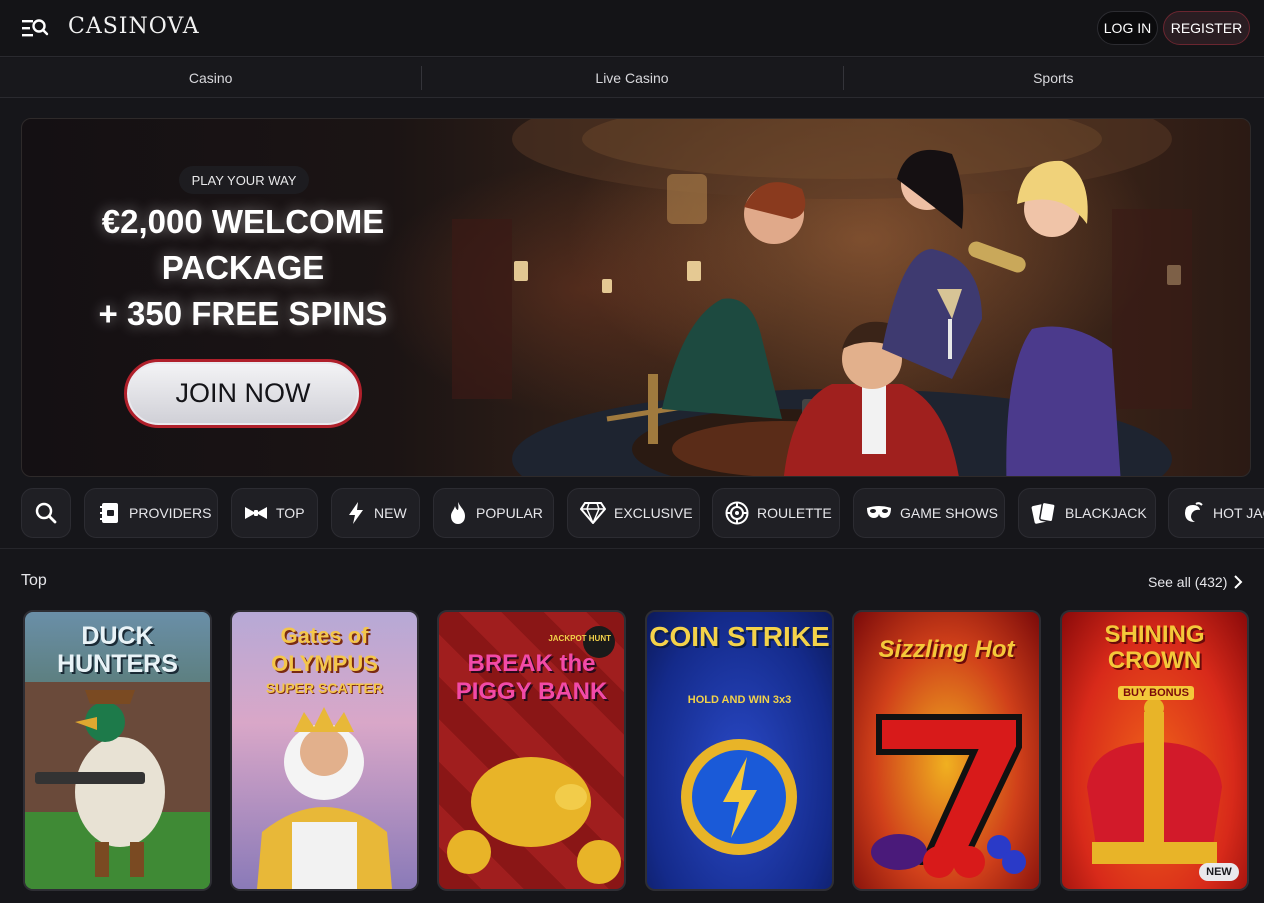 The height and width of the screenshot is (903, 1264). Describe the element at coordinates (509, 513) in the screenshot. I see `filter-label: POPULAR` at that location.